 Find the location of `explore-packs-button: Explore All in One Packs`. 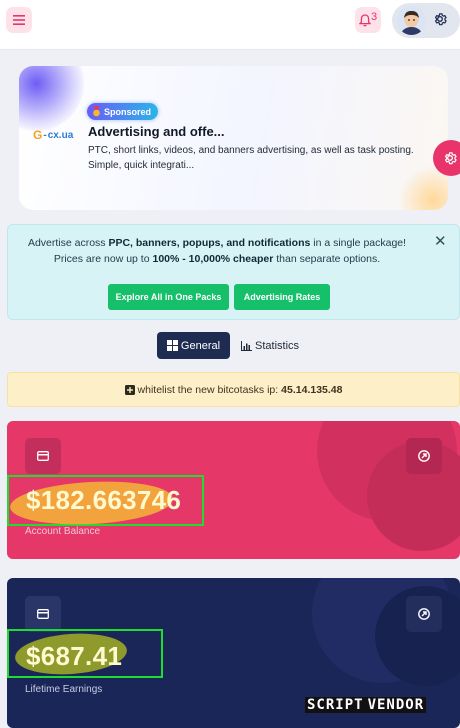

explore-packs-button: Explore All in One Packs is located at coordinates (168, 297).